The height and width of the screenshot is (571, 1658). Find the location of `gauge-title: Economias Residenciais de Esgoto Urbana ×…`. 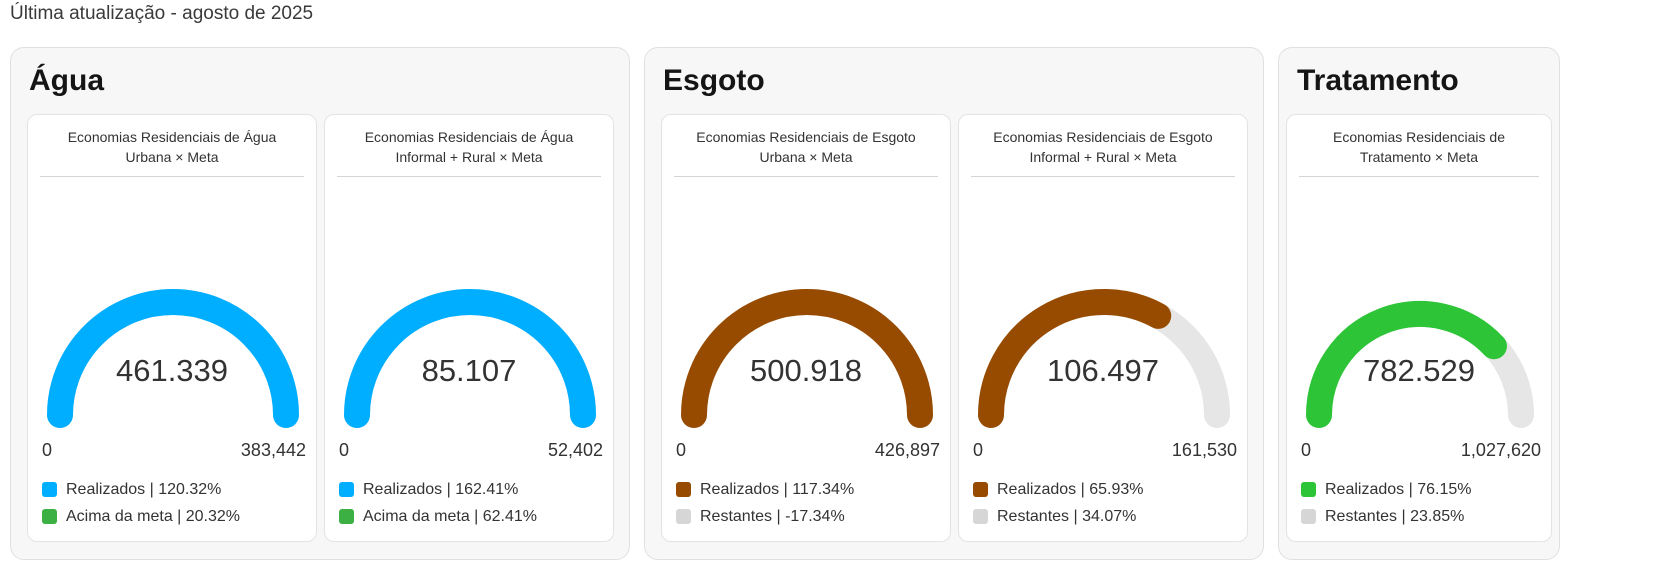

gauge-title: Economias Residenciais de Esgoto Urbana ×… is located at coordinates (806, 152).